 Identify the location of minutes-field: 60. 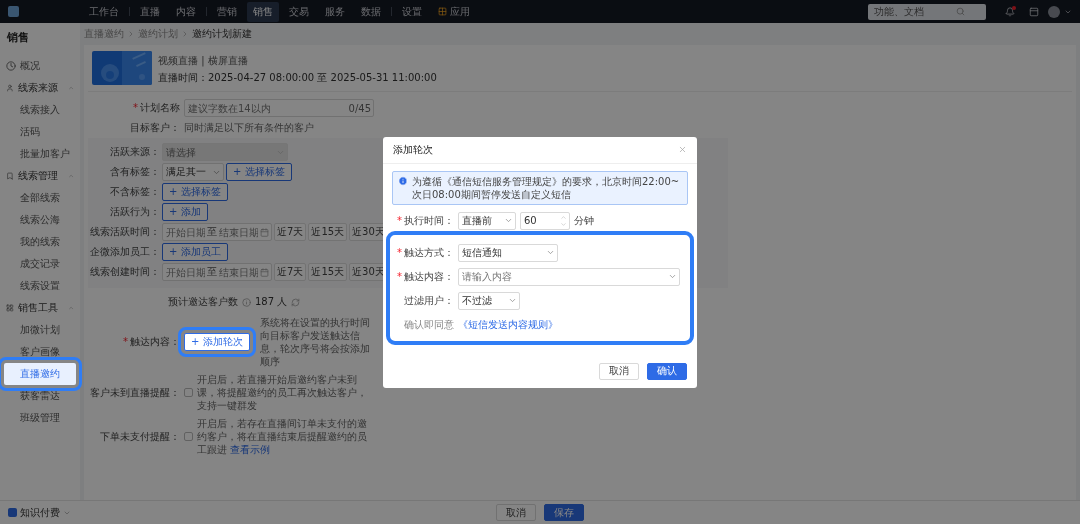
(545, 220).